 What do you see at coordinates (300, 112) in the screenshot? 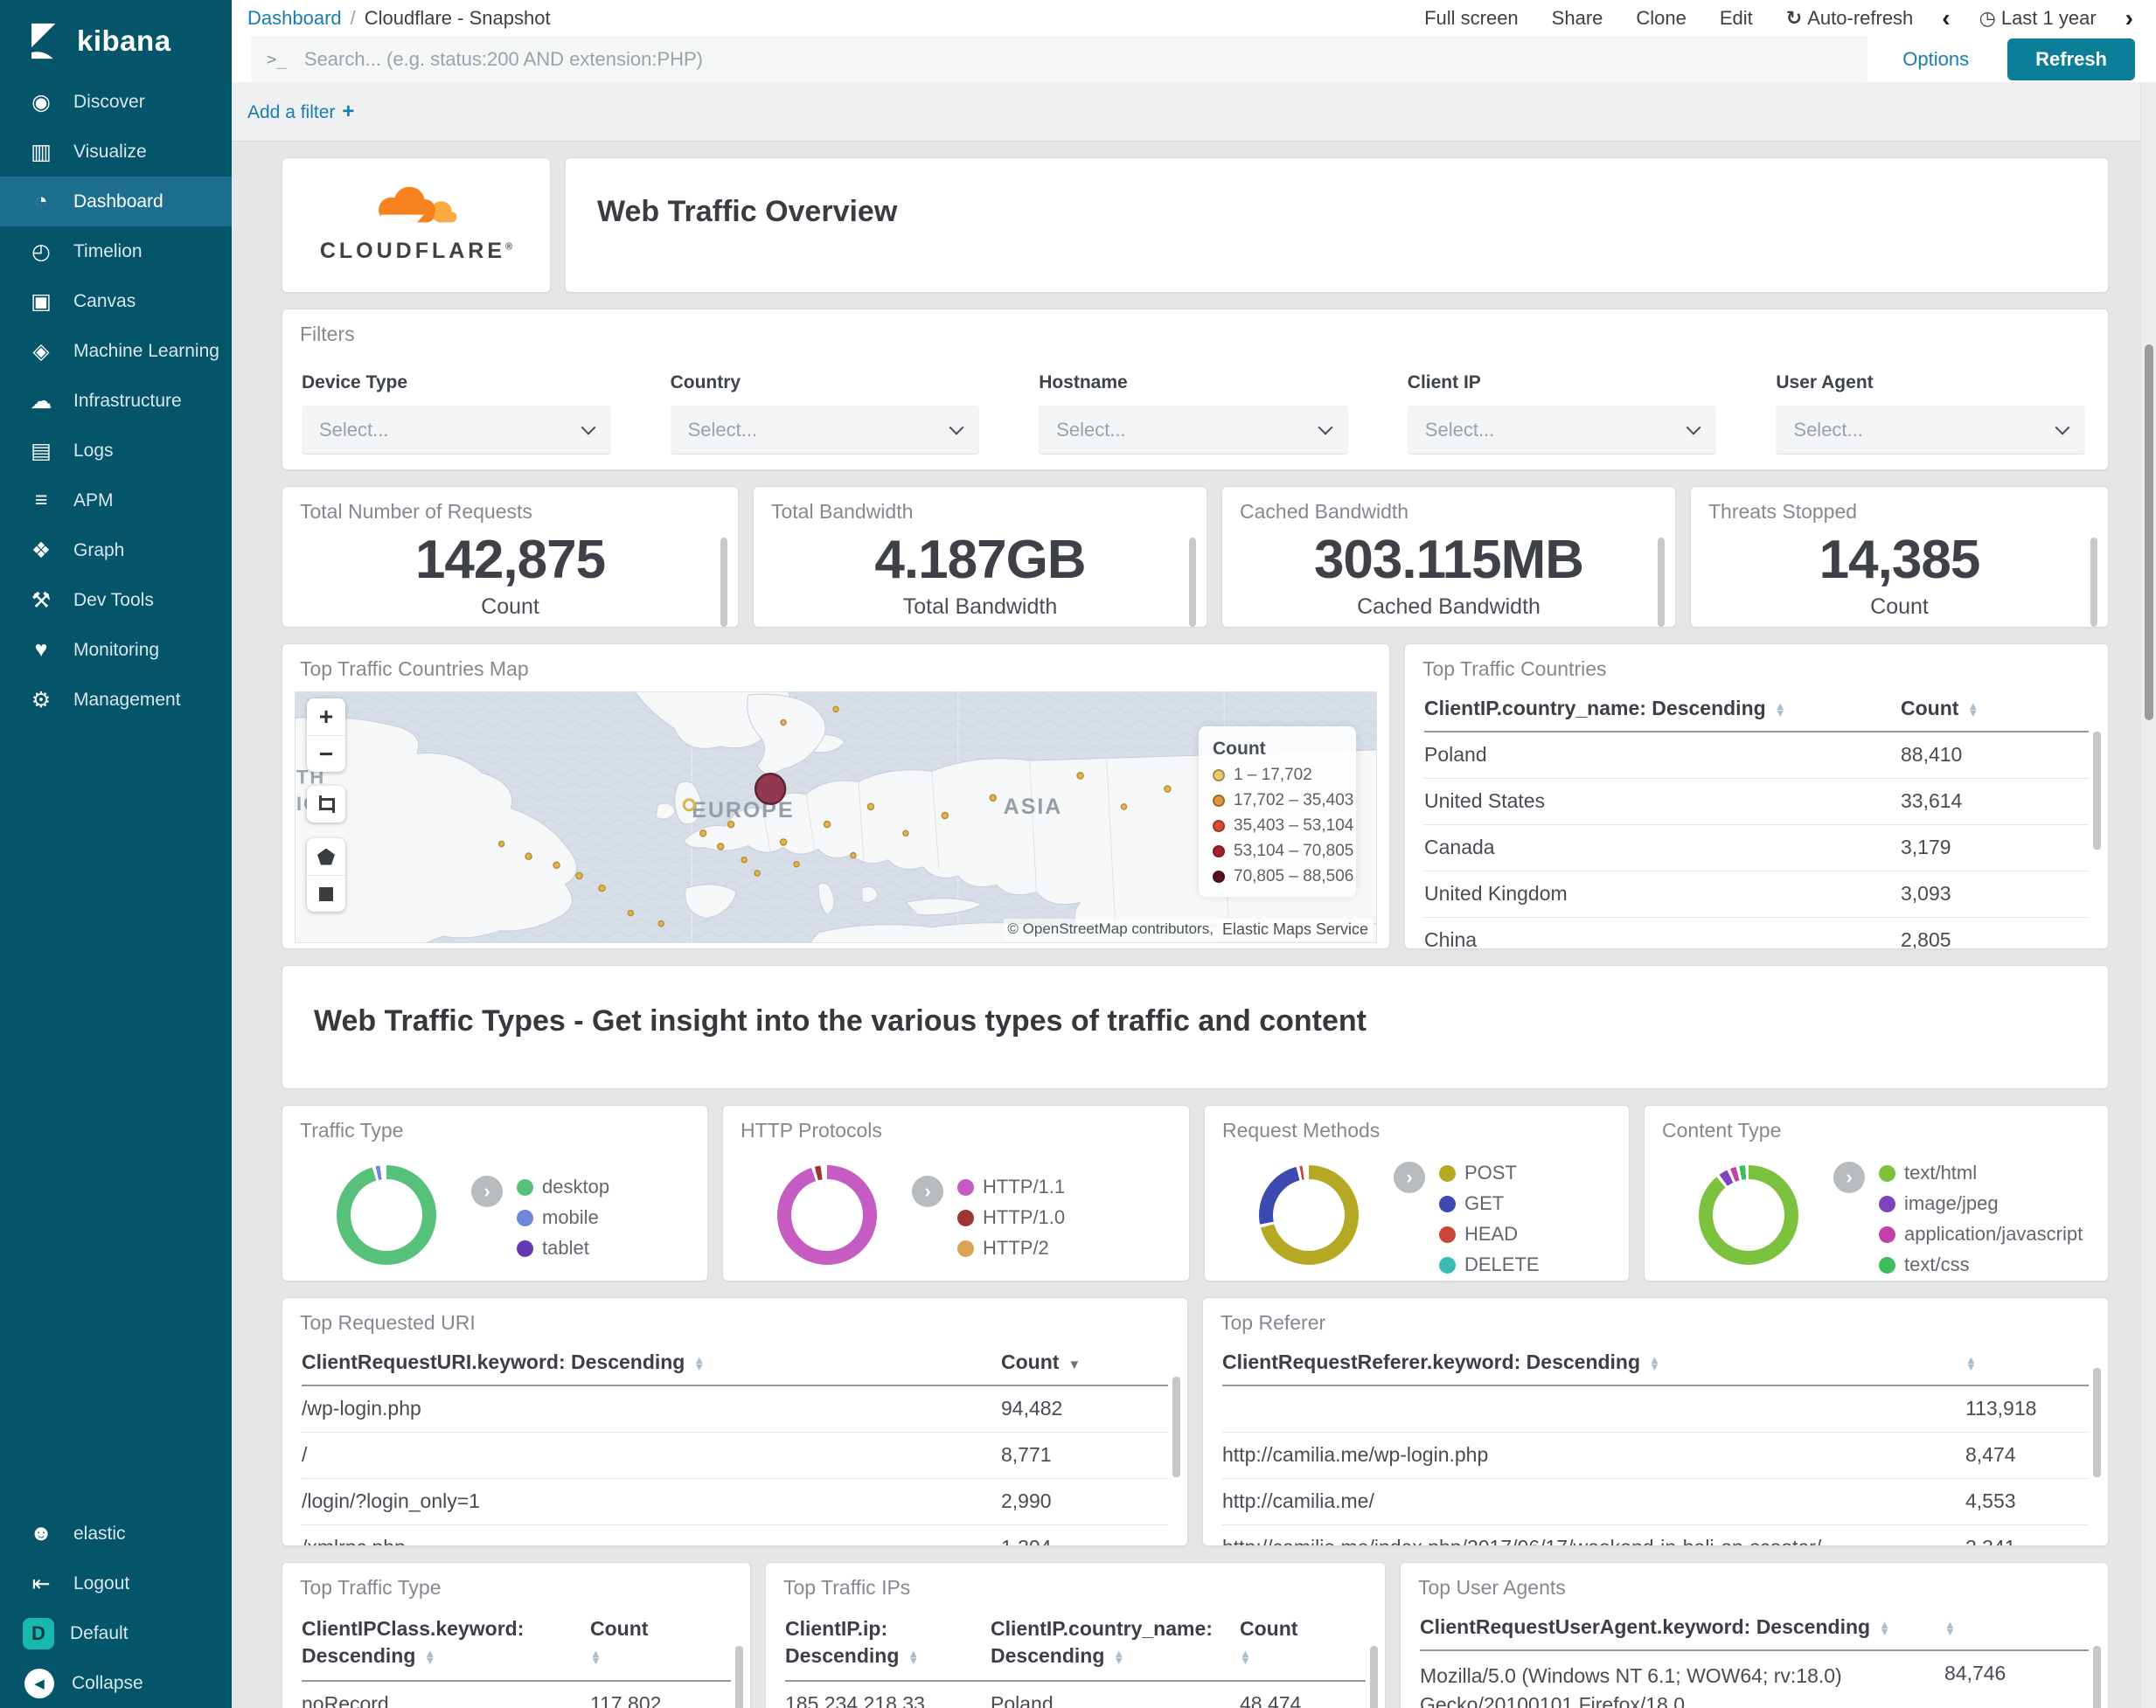
I see `add-filter-link: Add a filter +` at bounding box center [300, 112].